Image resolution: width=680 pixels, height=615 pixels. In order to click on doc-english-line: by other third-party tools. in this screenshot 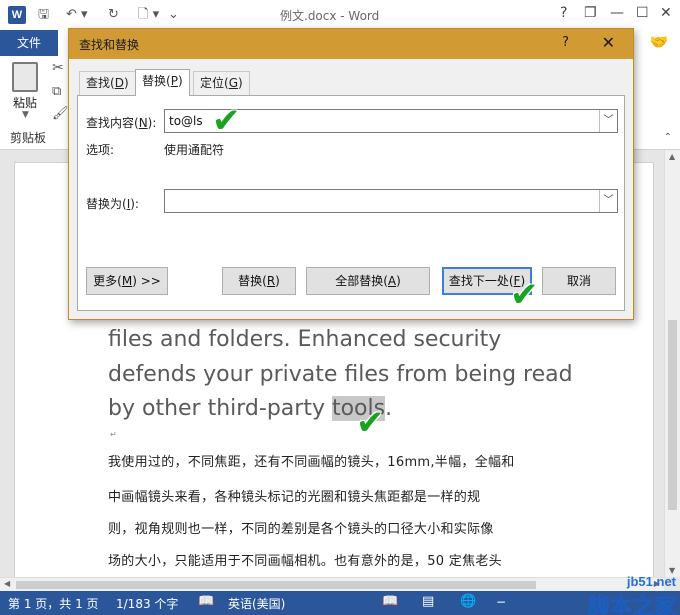, I will do `click(250, 408)`.